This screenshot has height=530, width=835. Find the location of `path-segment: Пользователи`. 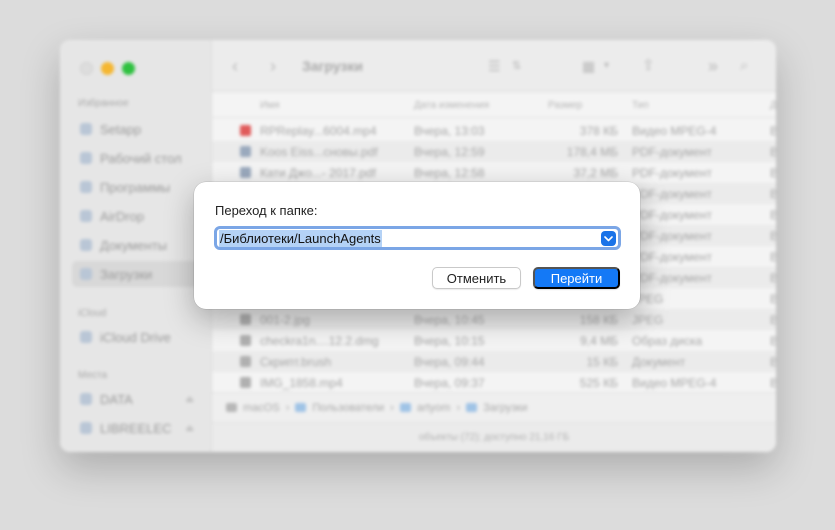

path-segment: Пользователи is located at coordinates (348, 408).